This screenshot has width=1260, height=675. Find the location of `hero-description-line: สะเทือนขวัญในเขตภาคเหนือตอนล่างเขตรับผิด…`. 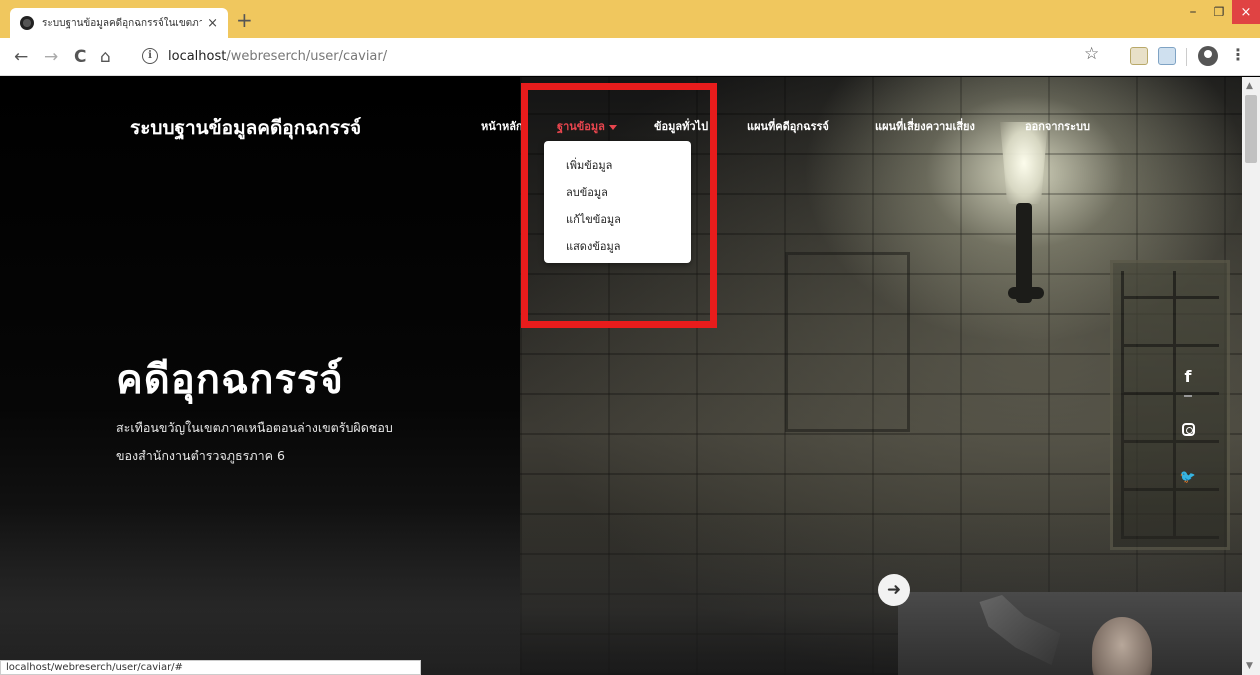

hero-description-line: สะเทือนขวัญในเขตภาคเหนือตอนล่างเขตรับผิด… is located at coordinates (254, 427).